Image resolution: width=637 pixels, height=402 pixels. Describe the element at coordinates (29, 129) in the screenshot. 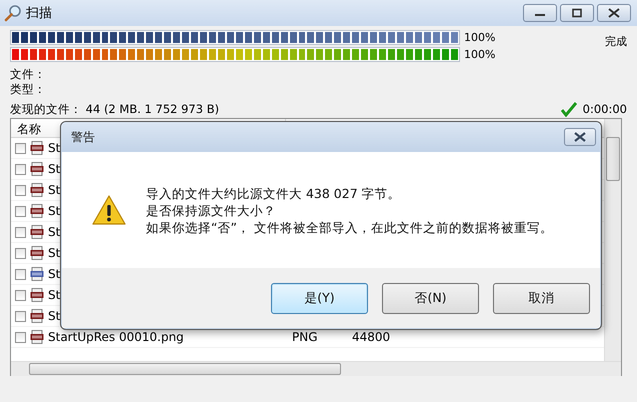

I see `column-header: 名称` at that location.